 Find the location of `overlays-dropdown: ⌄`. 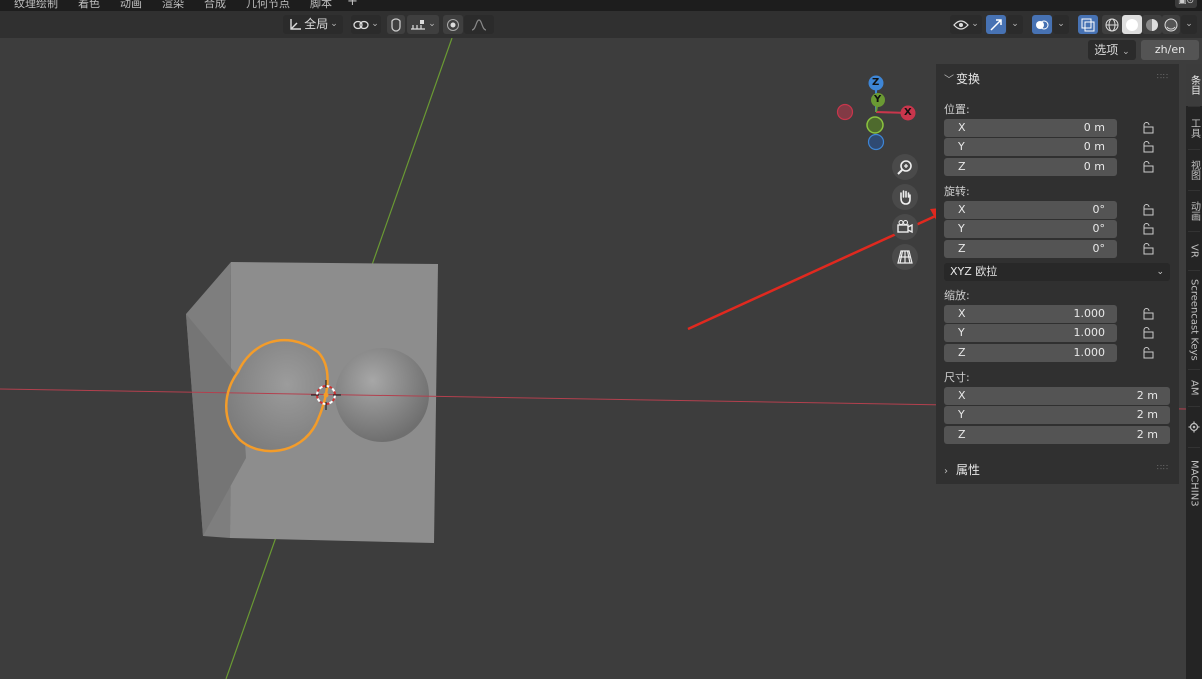

overlays-dropdown: ⌄ is located at coordinates (1061, 24).